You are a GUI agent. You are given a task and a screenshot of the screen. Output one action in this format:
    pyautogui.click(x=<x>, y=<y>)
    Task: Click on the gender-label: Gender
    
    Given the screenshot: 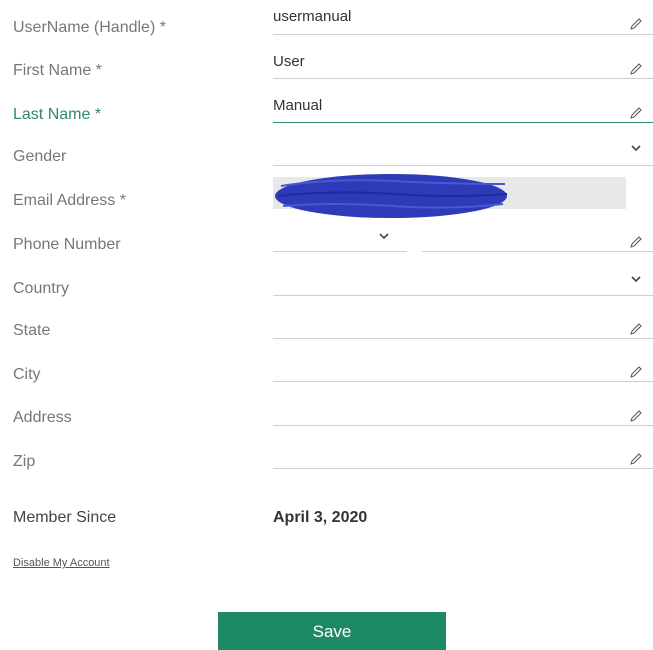 What is the action you would take?
    pyautogui.click(x=40, y=156)
    